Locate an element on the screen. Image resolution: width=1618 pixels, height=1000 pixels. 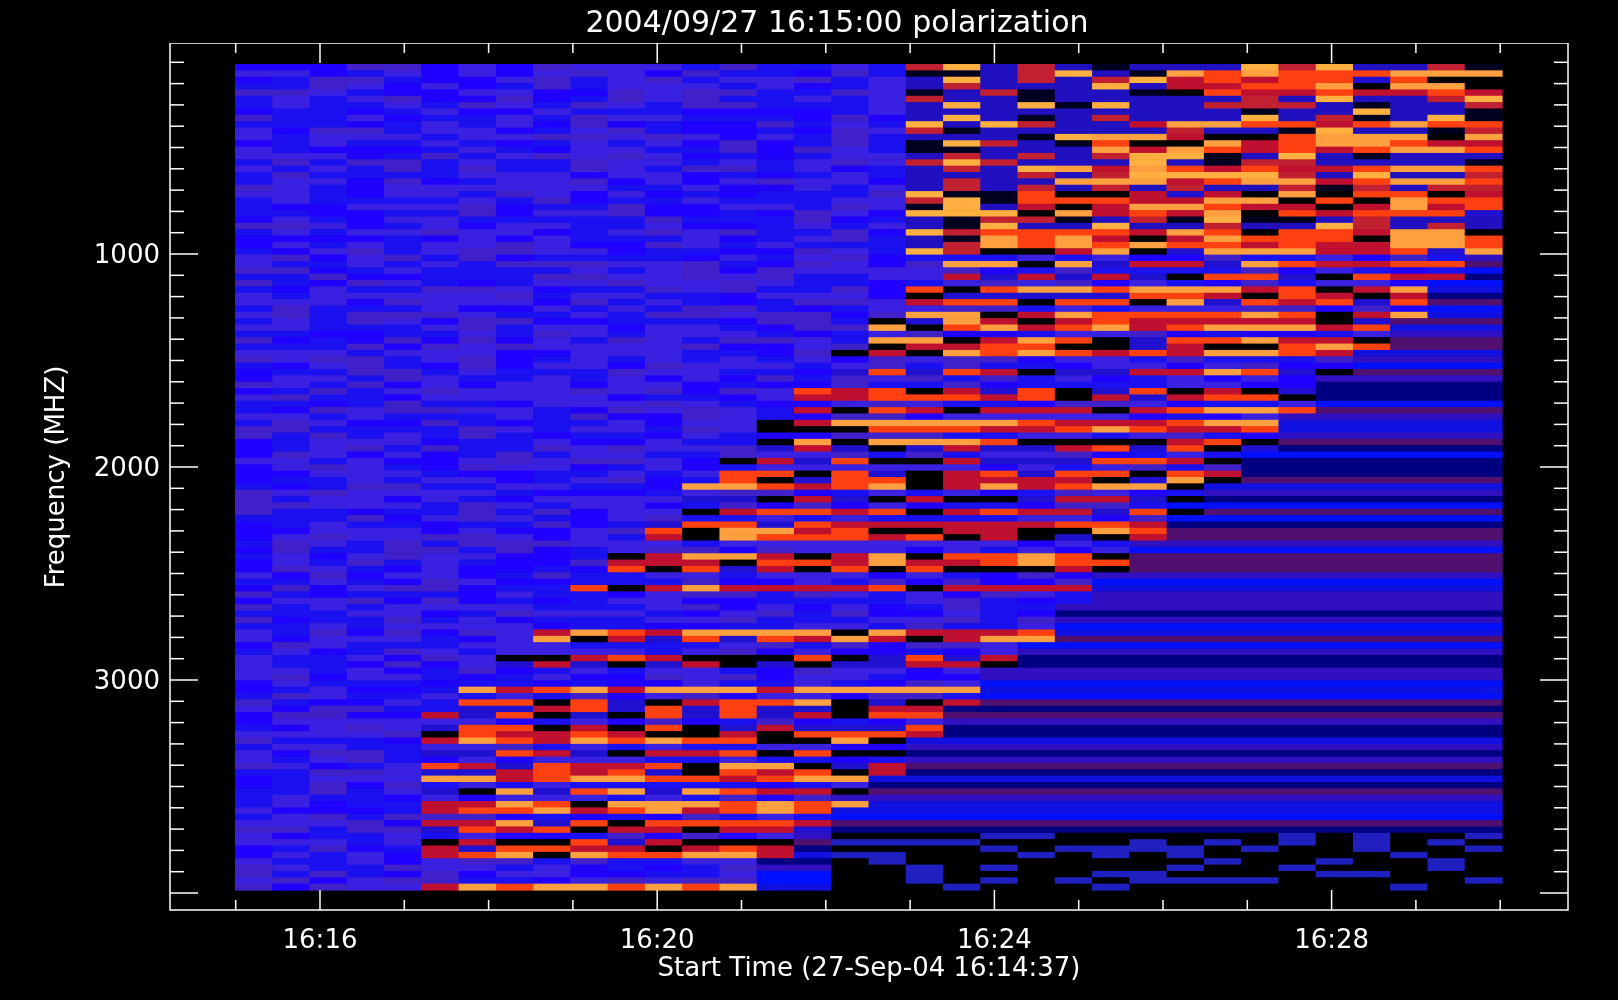
tick-label: 16:20 is located at coordinates (657, 939).